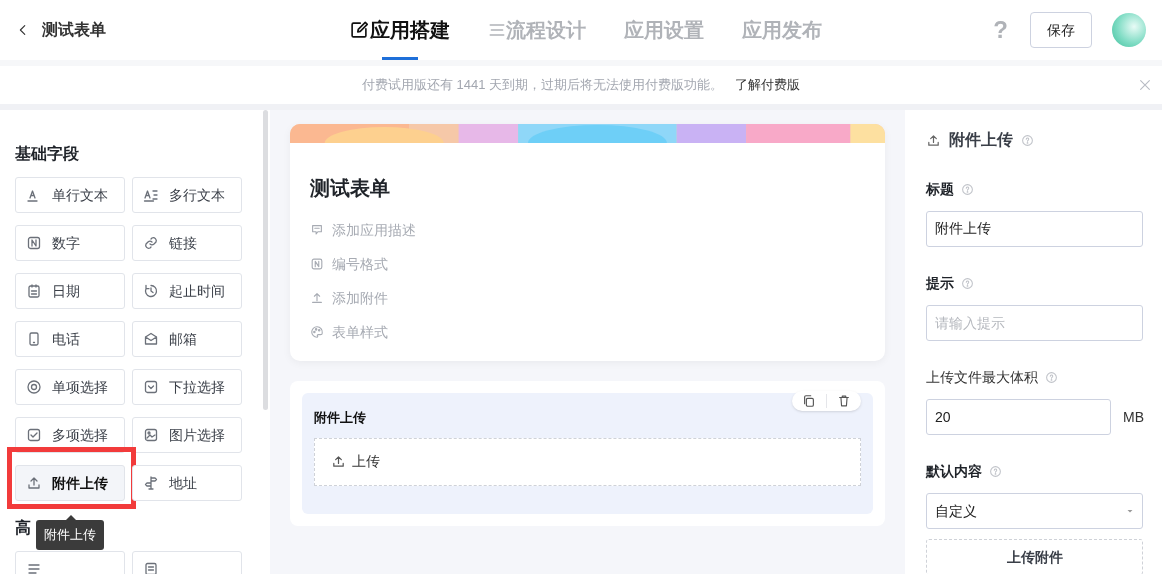  I want to click on field-type-item: 单行文本, so click(70, 195).